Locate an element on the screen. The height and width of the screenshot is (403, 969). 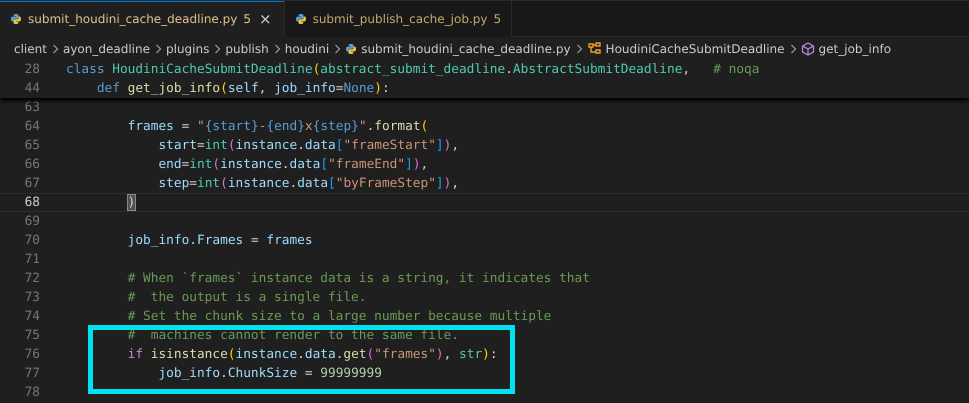
code-line: step=int(instance.data["byFrameStep"]), is located at coordinates (308, 183).